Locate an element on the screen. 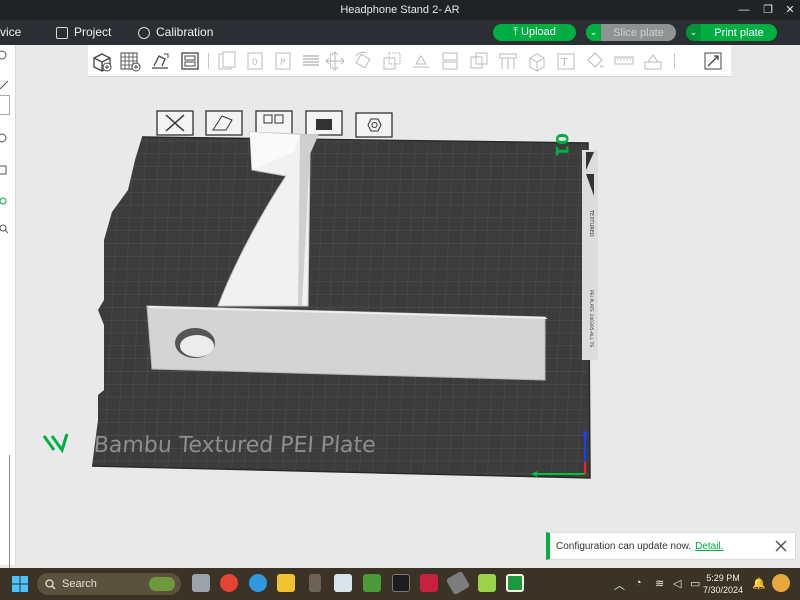 This screenshot has height=600, width=800. chrome-icon is located at coordinates (229, 583).